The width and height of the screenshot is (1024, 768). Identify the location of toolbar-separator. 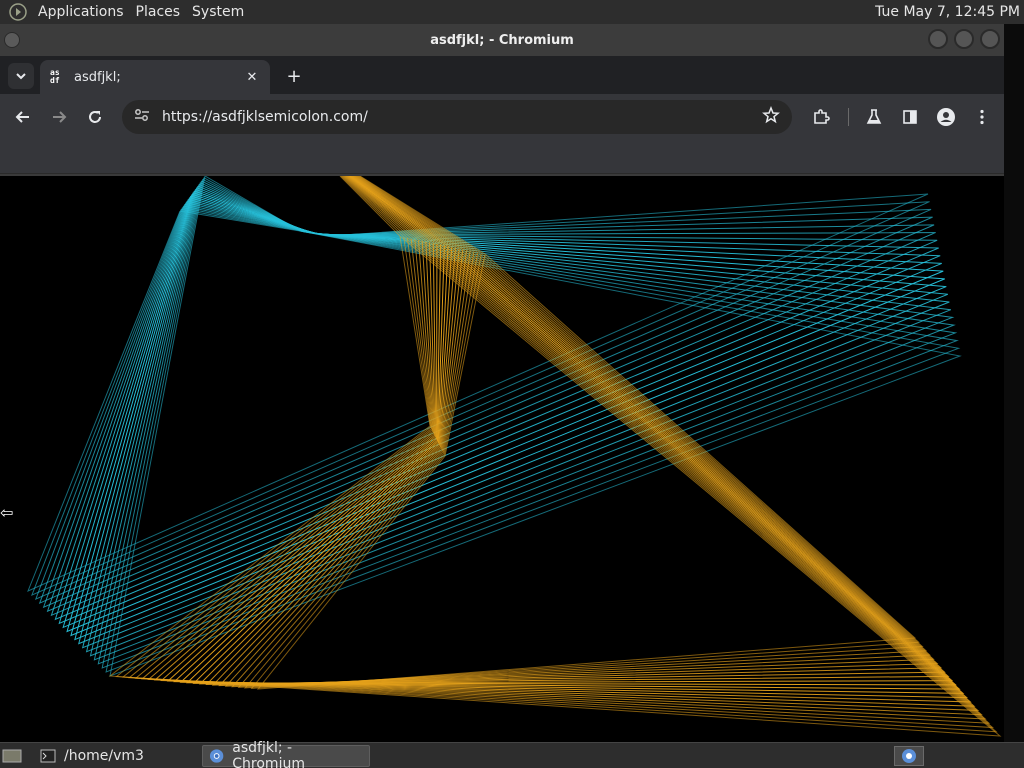
(848, 117).